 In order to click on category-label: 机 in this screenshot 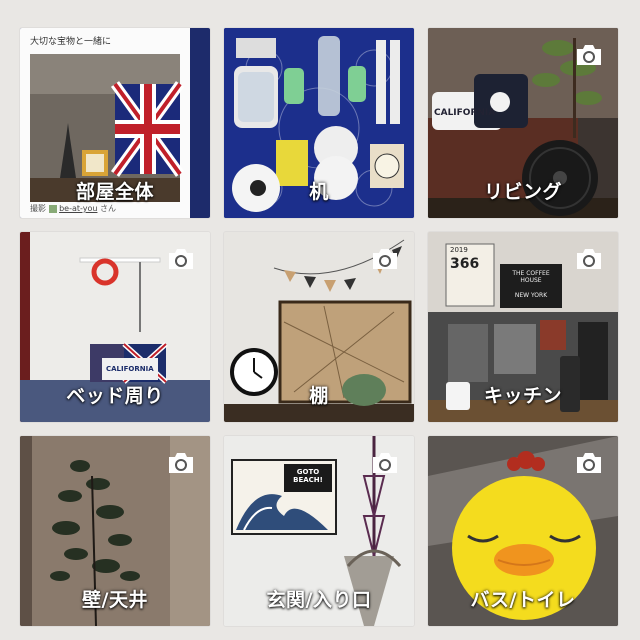, I will do `click(319, 192)`.